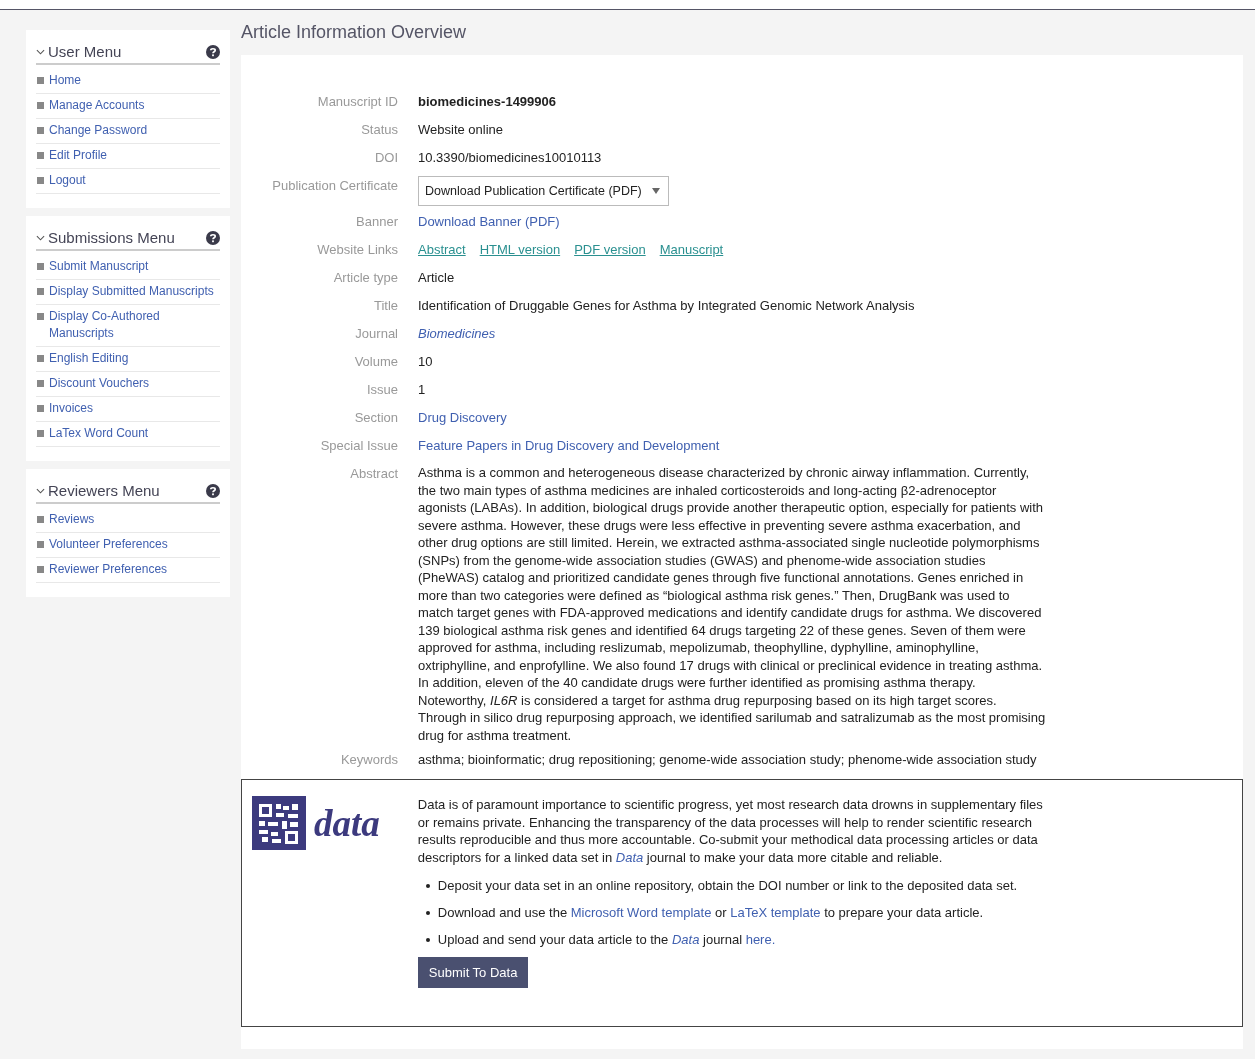 Image resolution: width=1255 pixels, height=1059 pixels. I want to click on link: here., so click(760, 939).